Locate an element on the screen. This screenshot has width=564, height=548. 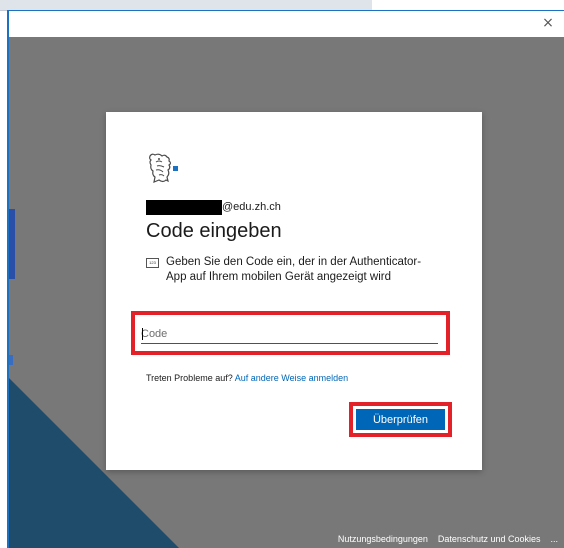
text-caret is located at coordinates (142, 334).